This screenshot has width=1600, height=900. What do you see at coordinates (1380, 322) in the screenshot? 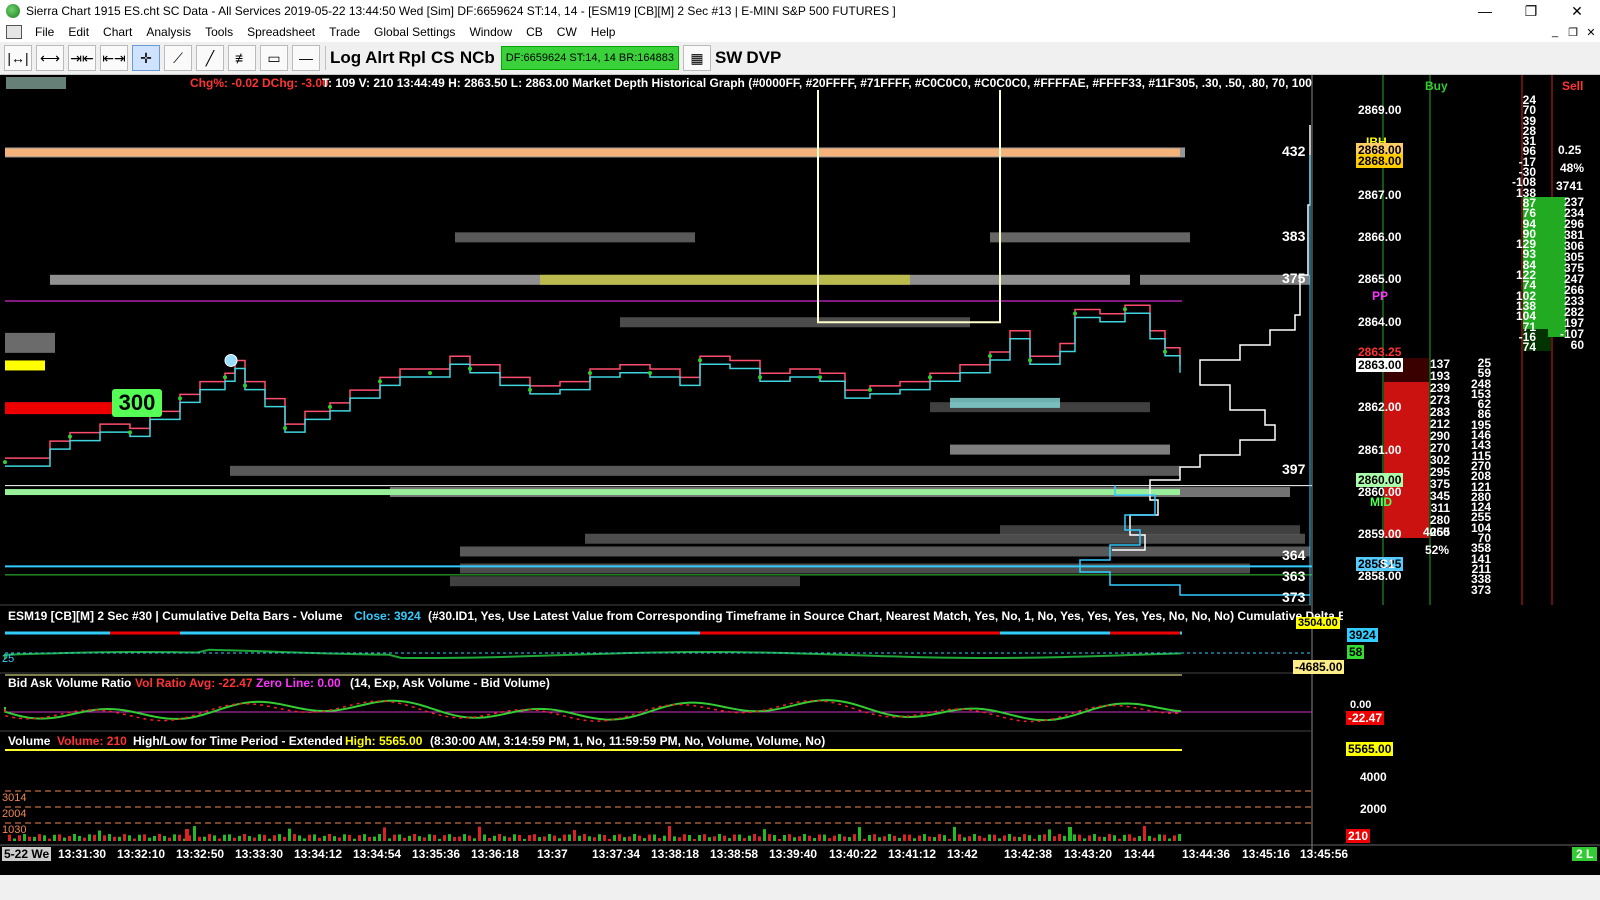
I see `price-label-2864: 2864.00` at bounding box center [1380, 322].